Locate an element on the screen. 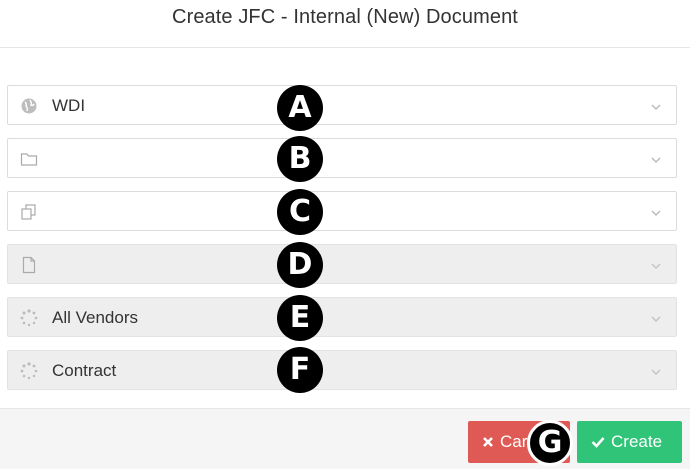 Image resolution: width=690 pixels, height=469 pixels. select-field-a: WDI is located at coordinates (342, 105).